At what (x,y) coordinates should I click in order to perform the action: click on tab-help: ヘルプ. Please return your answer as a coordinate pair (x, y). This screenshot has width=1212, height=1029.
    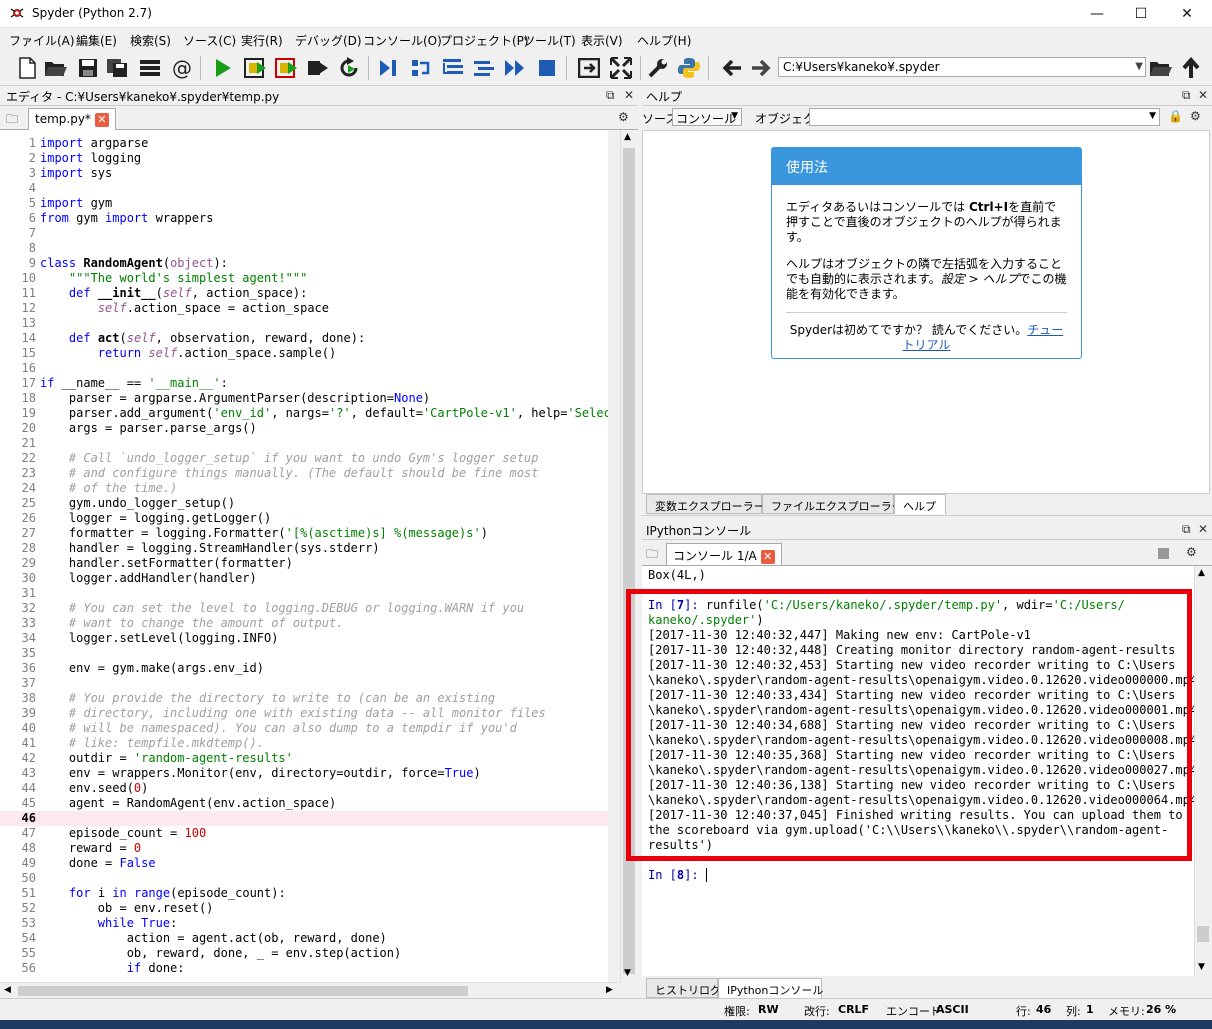
    Looking at the image, I should click on (920, 504).